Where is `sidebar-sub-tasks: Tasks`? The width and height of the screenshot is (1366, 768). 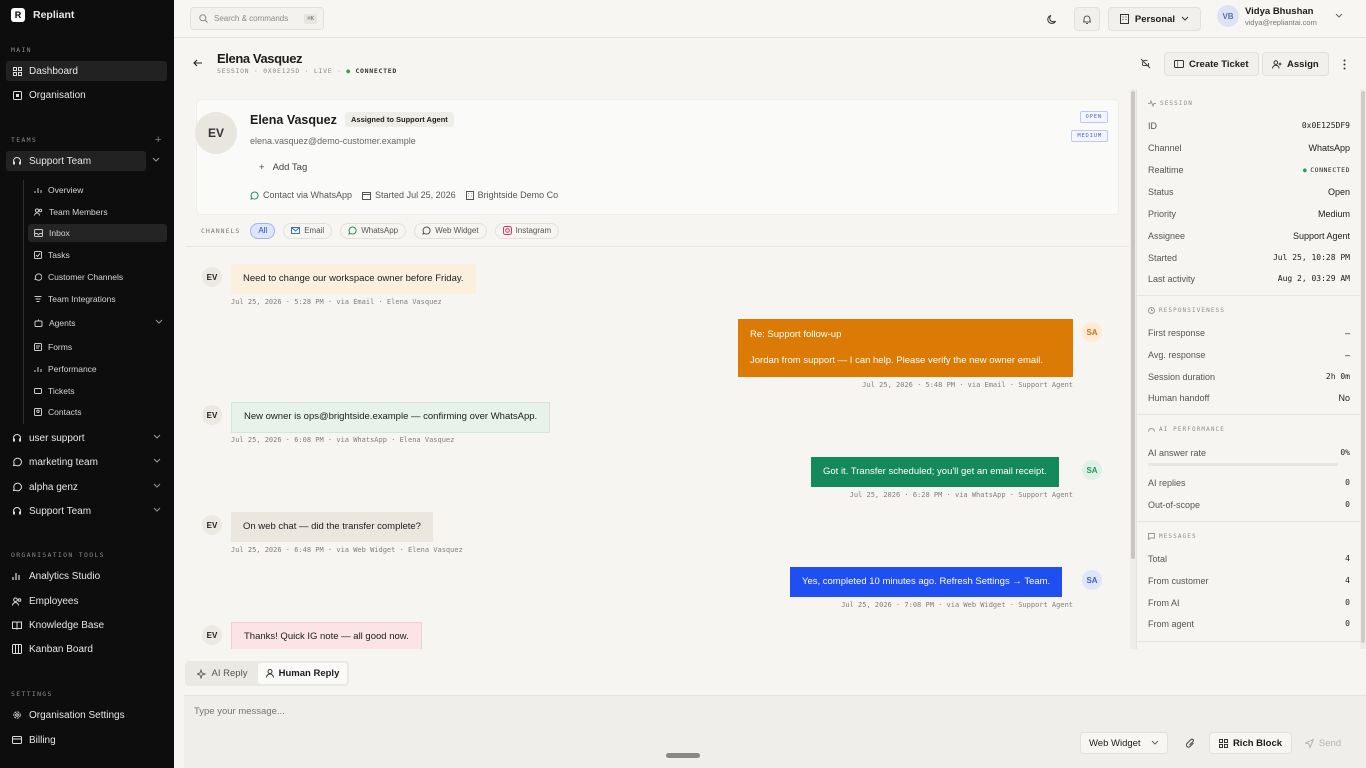 sidebar-sub-tasks: Tasks is located at coordinates (97, 255).